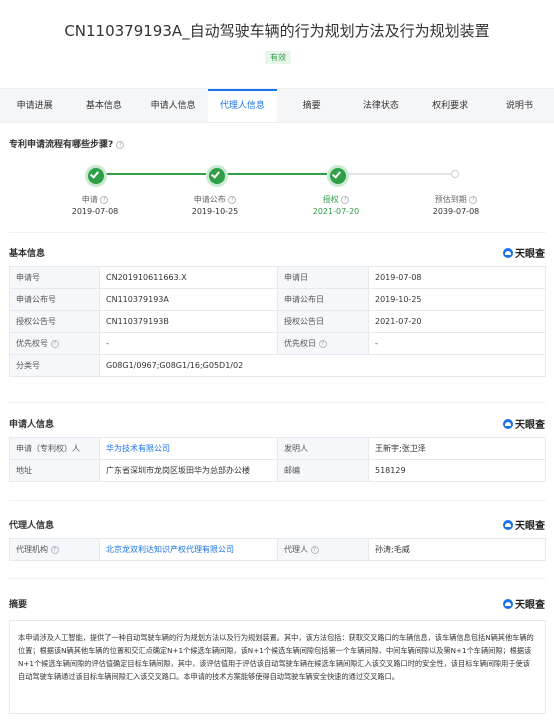 The height and width of the screenshot is (720, 554). I want to click on priority-date-label: 优先权日 ?, so click(323, 343).